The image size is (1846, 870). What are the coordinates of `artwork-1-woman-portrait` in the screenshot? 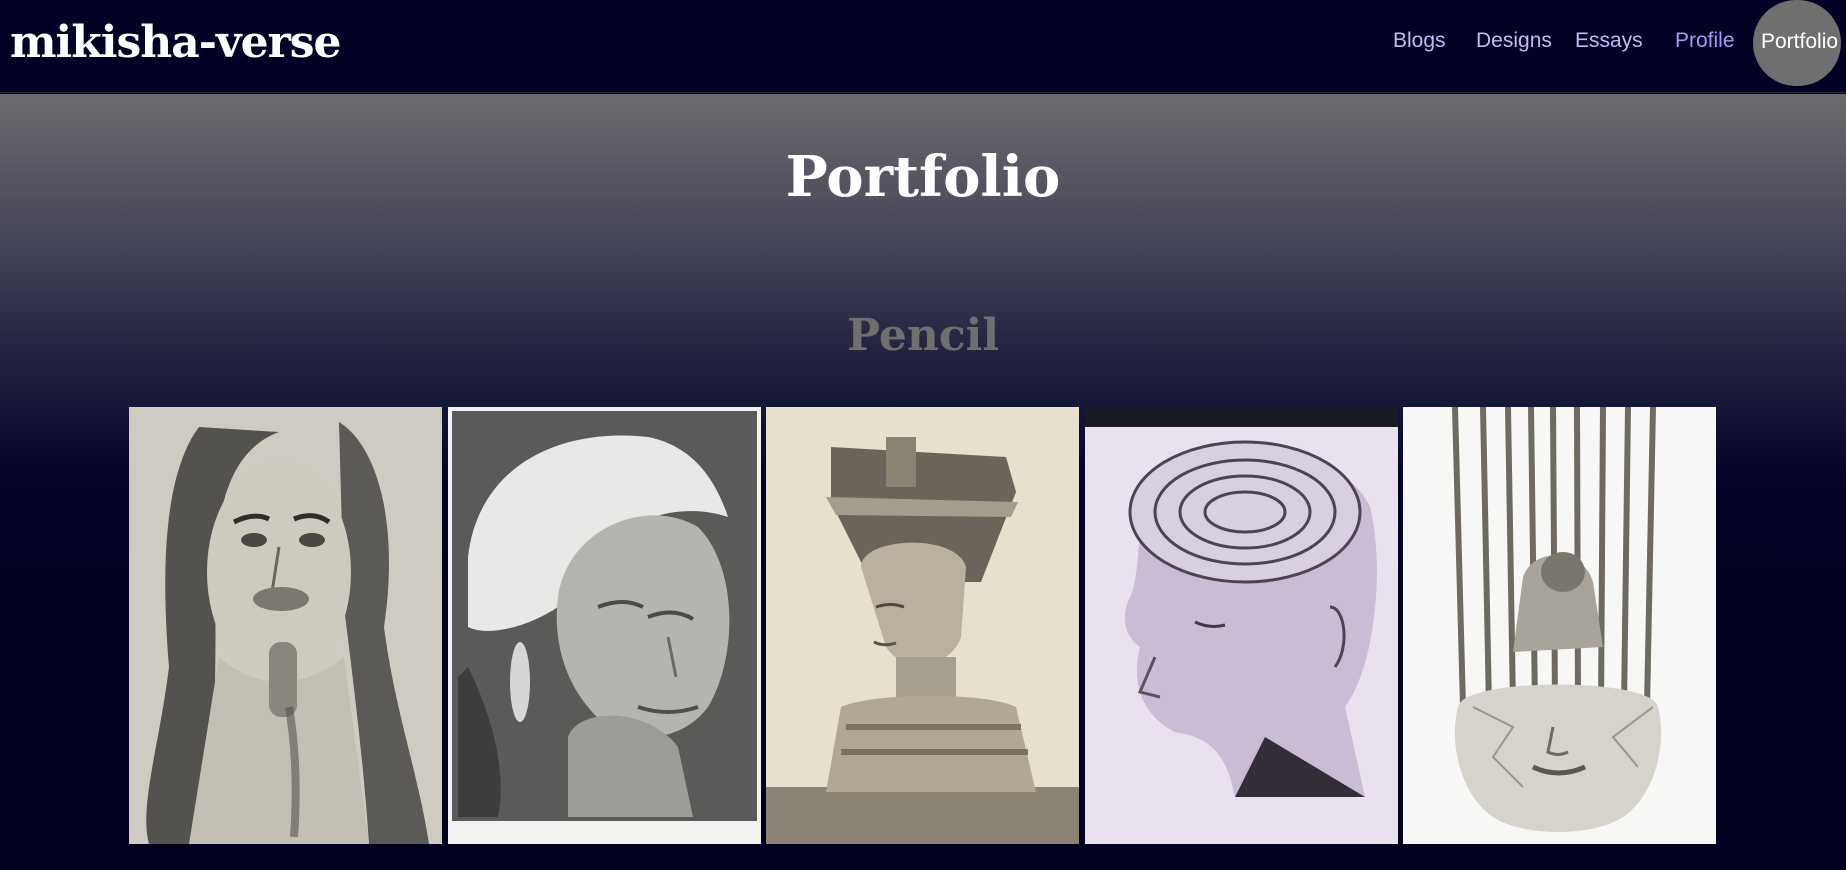 It's located at (285, 625).